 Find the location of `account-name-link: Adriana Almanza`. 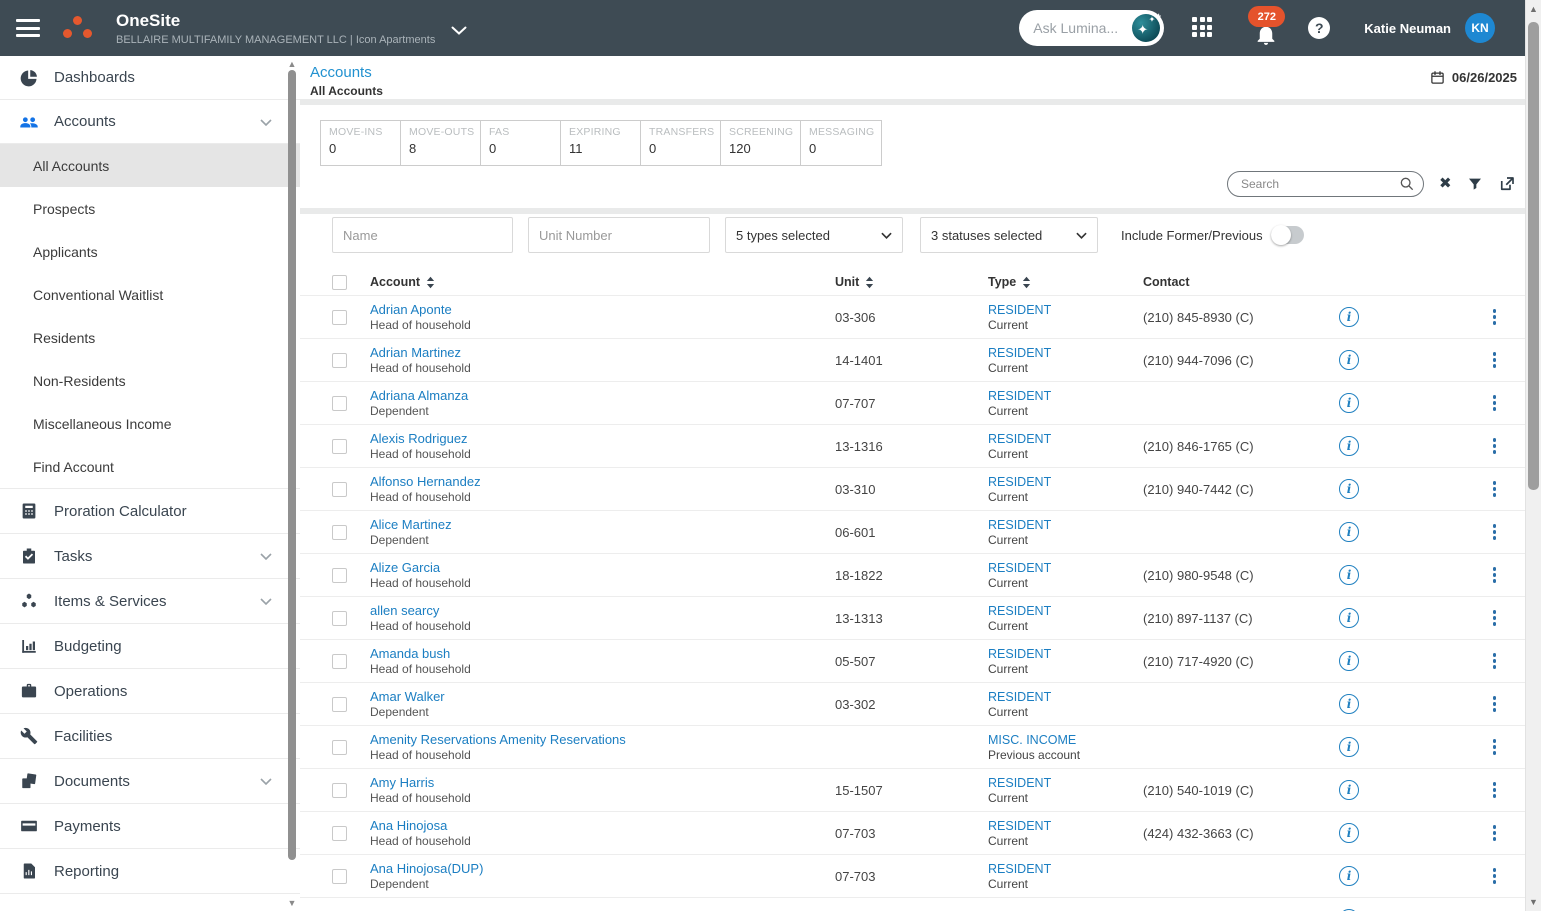

account-name-link: Adriana Almanza is located at coordinates (602, 396).